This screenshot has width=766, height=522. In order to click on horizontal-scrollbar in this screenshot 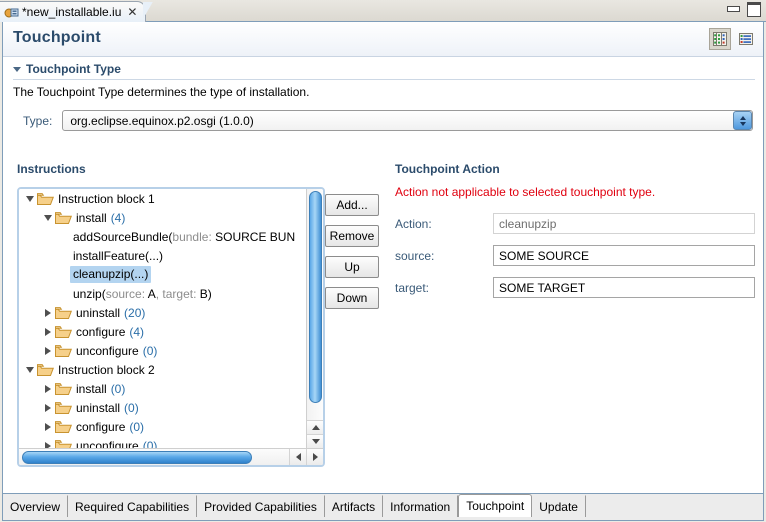, I will do `click(171, 456)`.